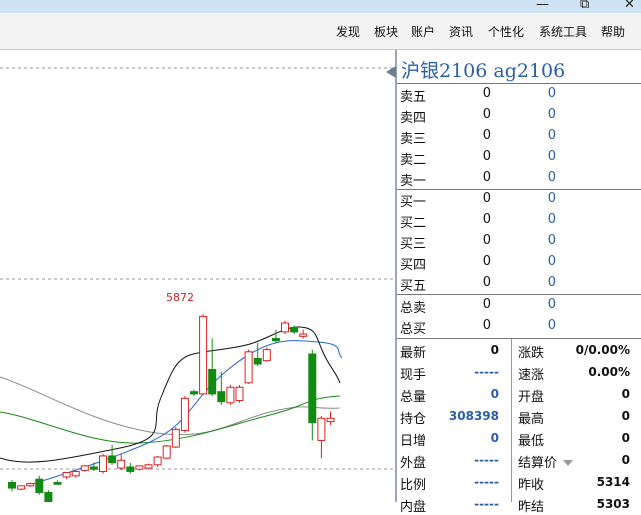 Image resolution: width=641 pixels, height=515 pixels. What do you see at coordinates (511, 420) in the screenshot?
I see `column-divider` at bounding box center [511, 420].